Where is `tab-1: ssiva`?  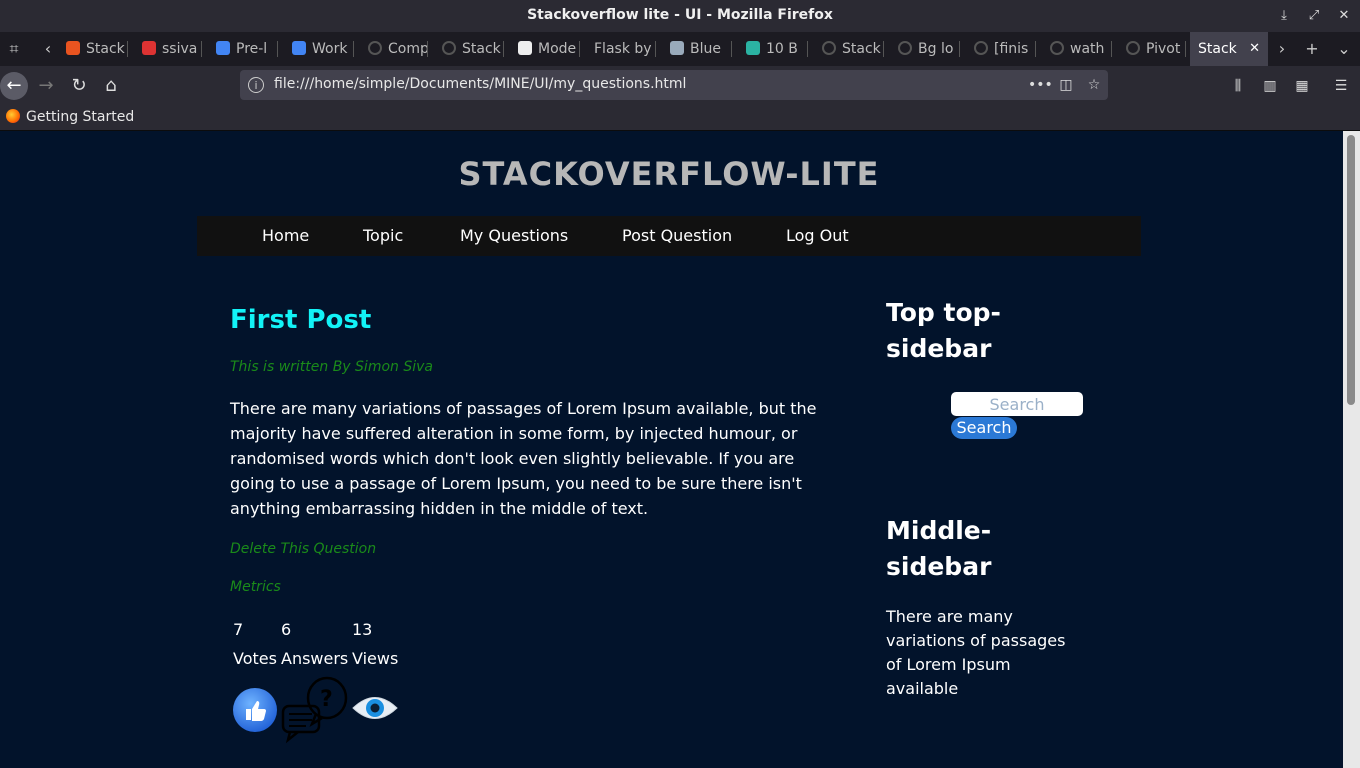
tab-1: ssiva is located at coordinates (168, 49).